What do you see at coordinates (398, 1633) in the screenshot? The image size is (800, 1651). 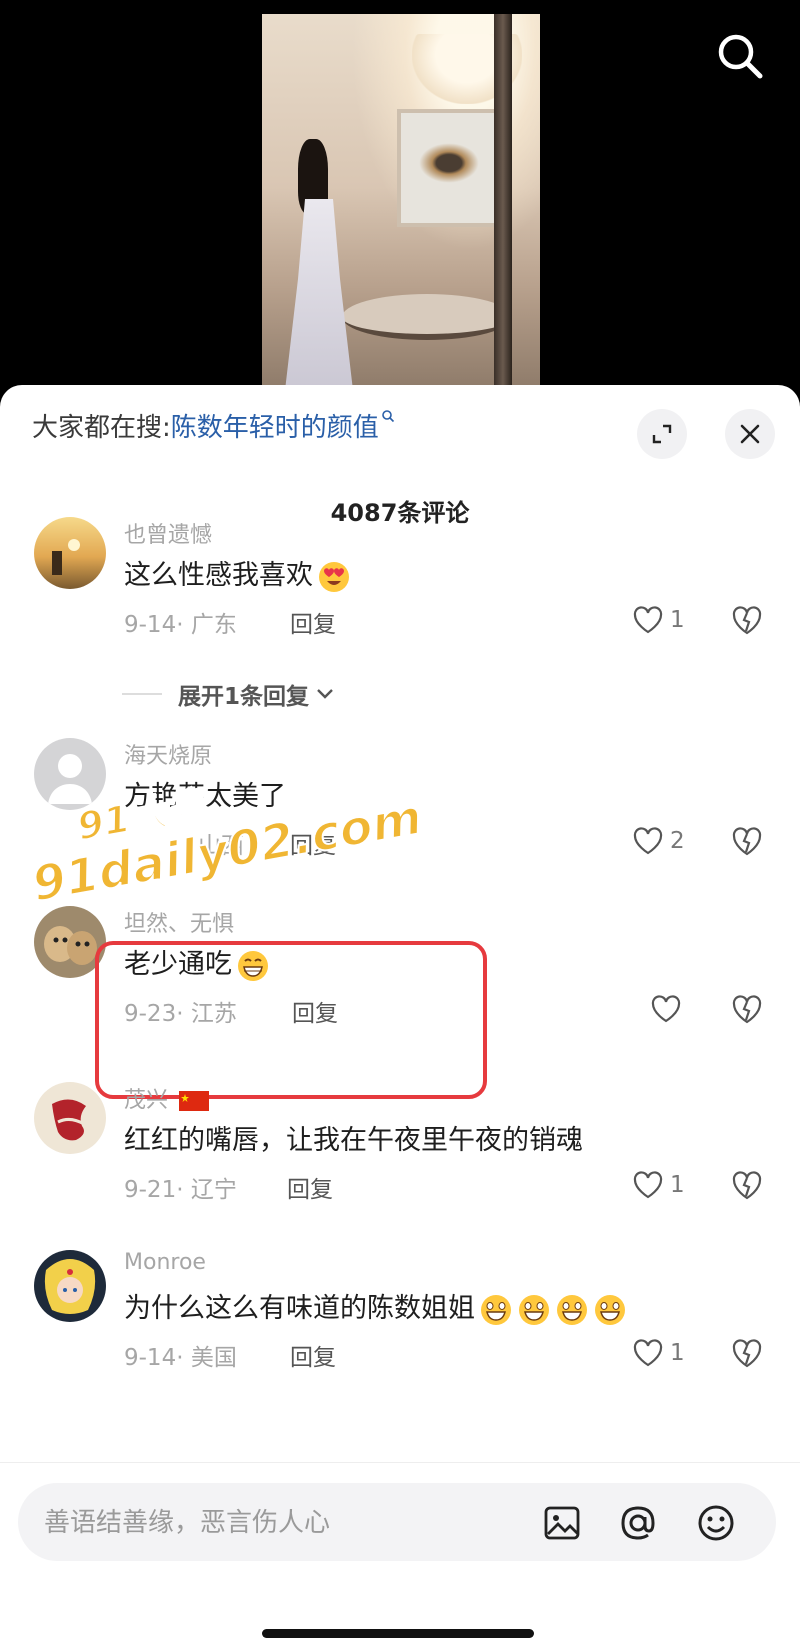 I see `home-indicator` at bounding box center [398, 1633].